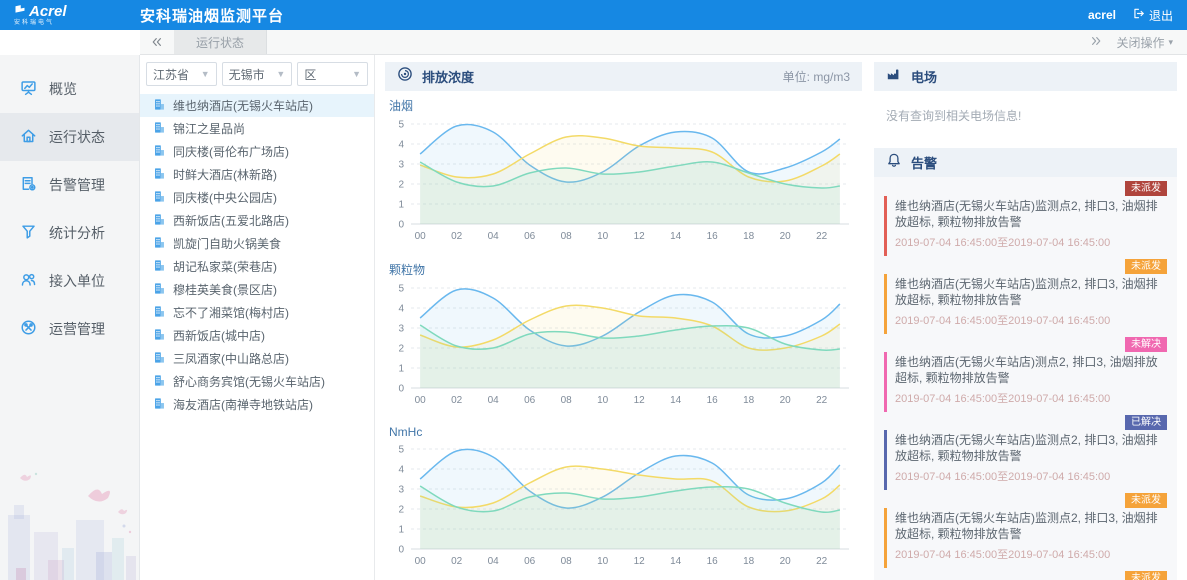 The height and width of the screenshot is (580, 1187). I want to click on store-list-item: 海友酒店(南禅寺地铁站店), so click(257, 404).